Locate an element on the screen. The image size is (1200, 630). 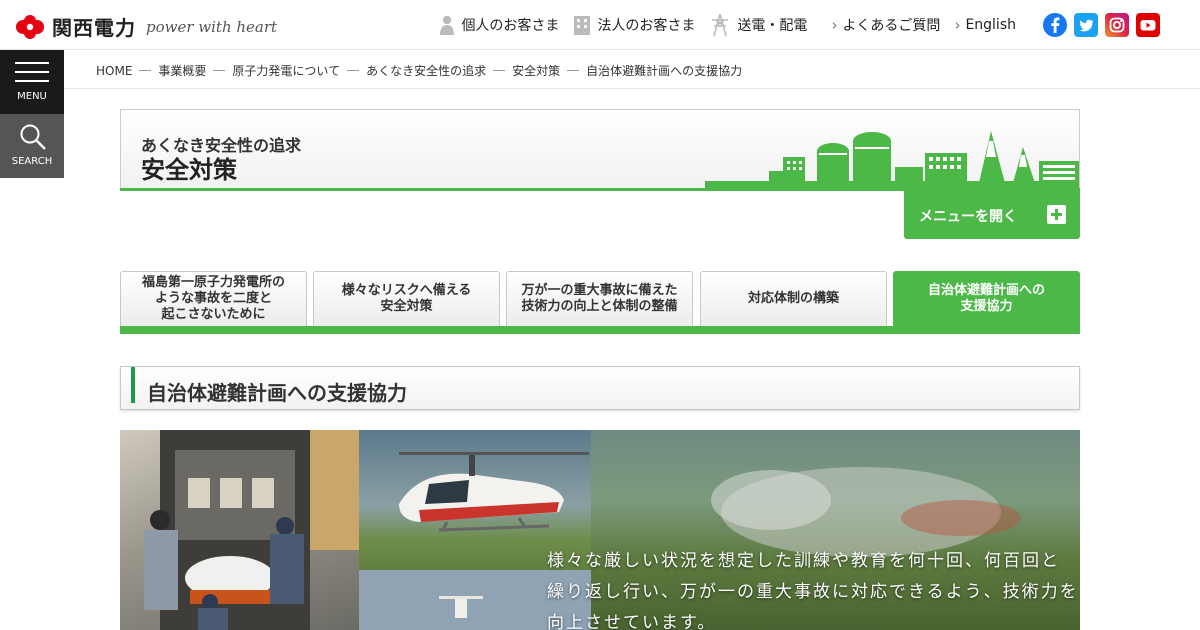
breadcrumb-current: 自治体避難計画への支援協力 is located at coordinates (664, 71).